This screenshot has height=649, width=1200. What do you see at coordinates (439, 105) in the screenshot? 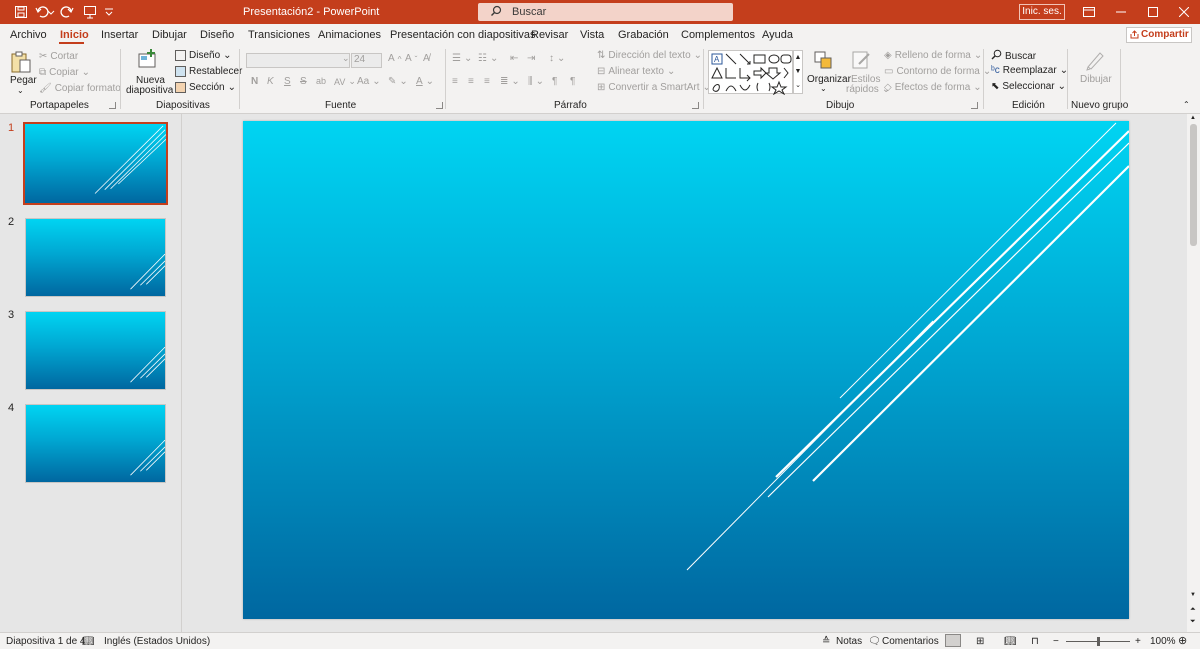
I see `fuente-launcher-icon` at bounding box center [439, 105].